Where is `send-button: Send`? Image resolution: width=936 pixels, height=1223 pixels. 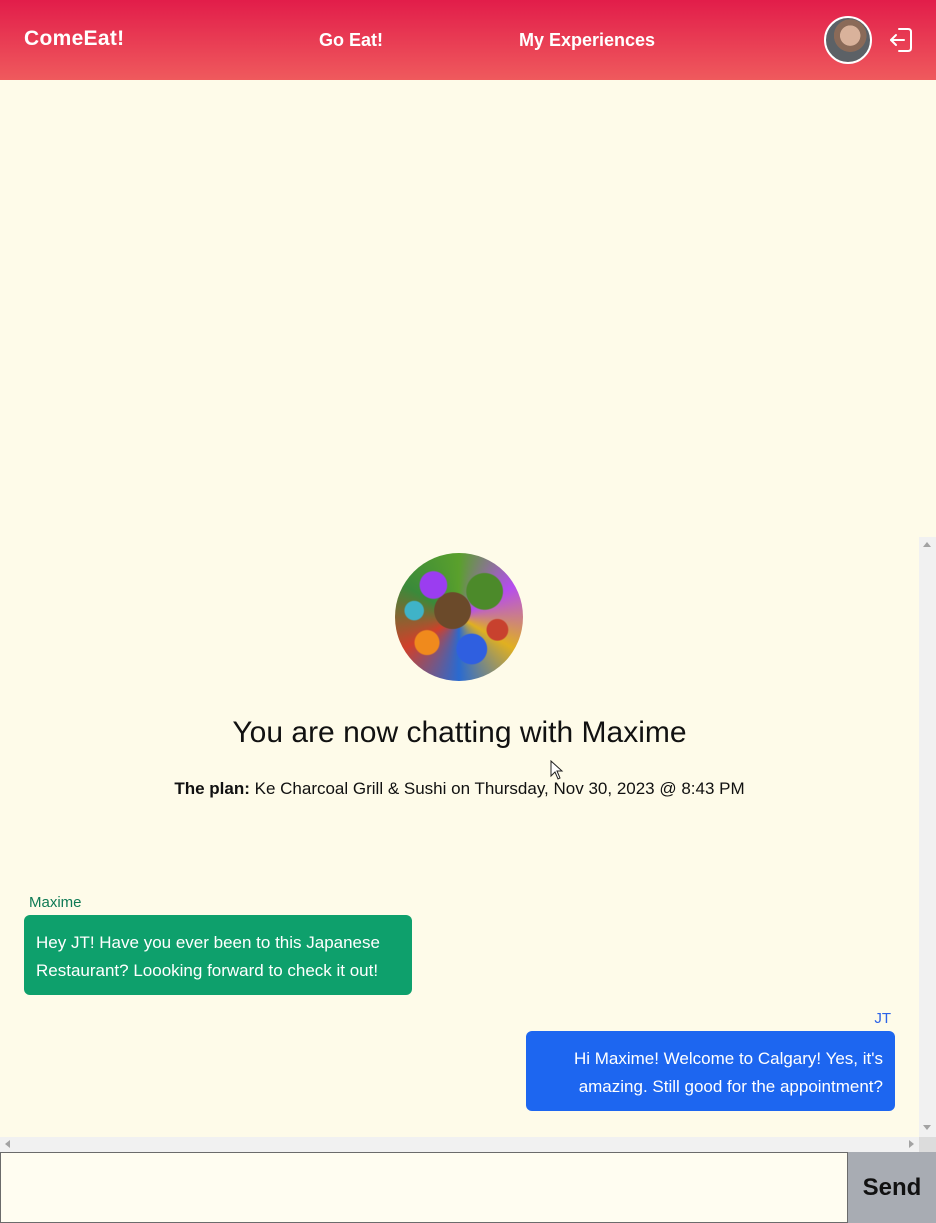 send-button: Send is located at coordinates (892, 1187).